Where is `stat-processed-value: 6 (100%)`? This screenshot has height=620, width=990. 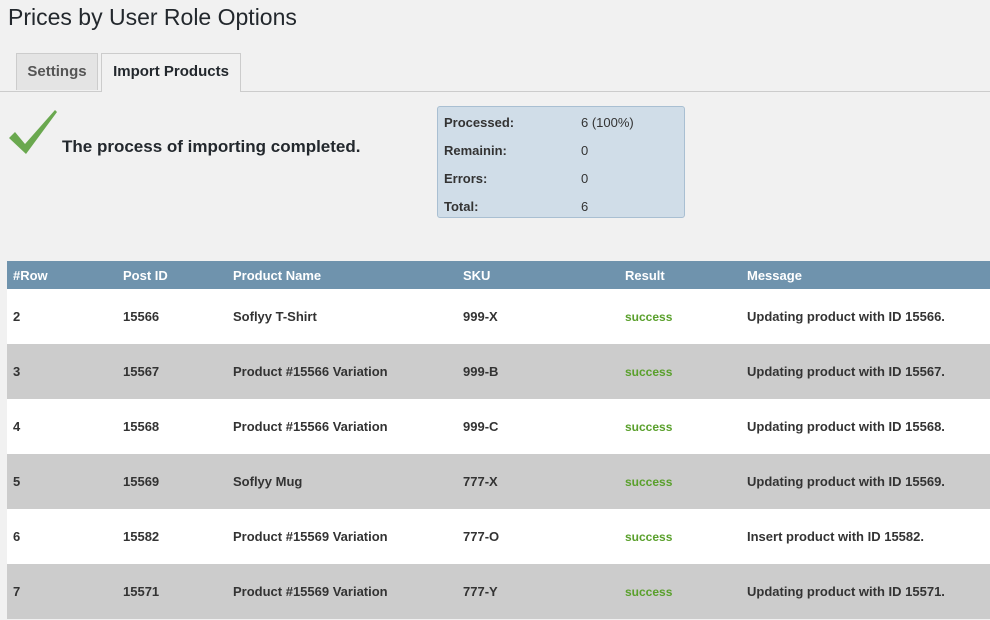
stat-processed-value: 6 (100%) is located at coordinates (607, 122).